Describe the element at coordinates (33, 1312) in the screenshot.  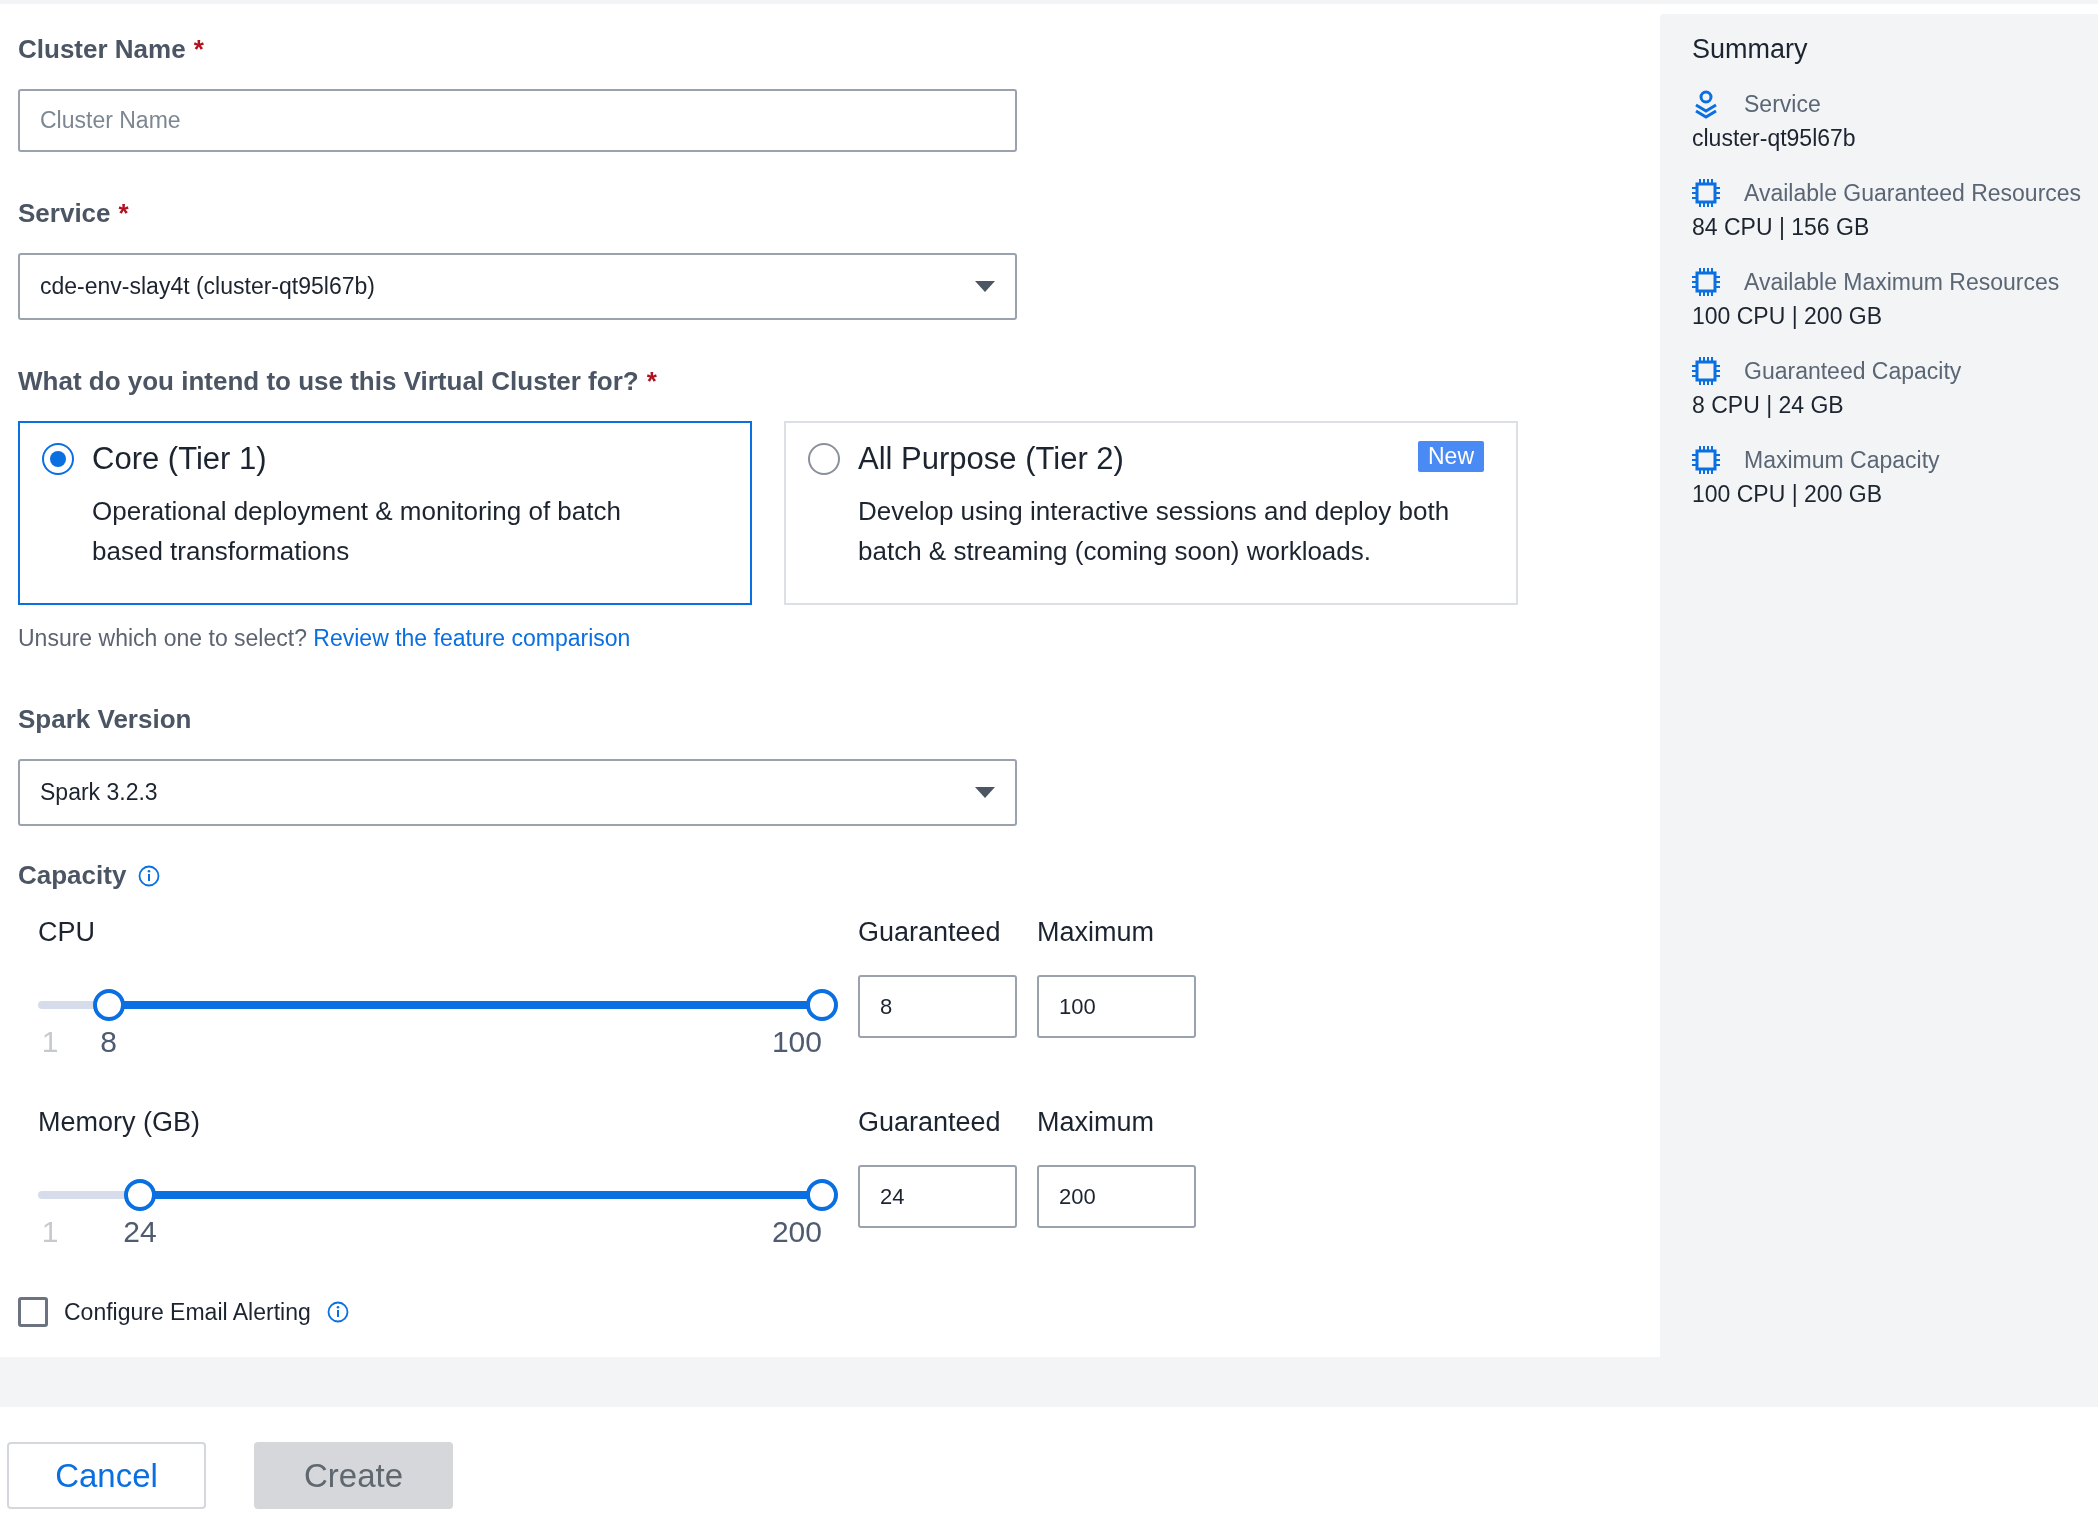
I see `checkbox` at that location.